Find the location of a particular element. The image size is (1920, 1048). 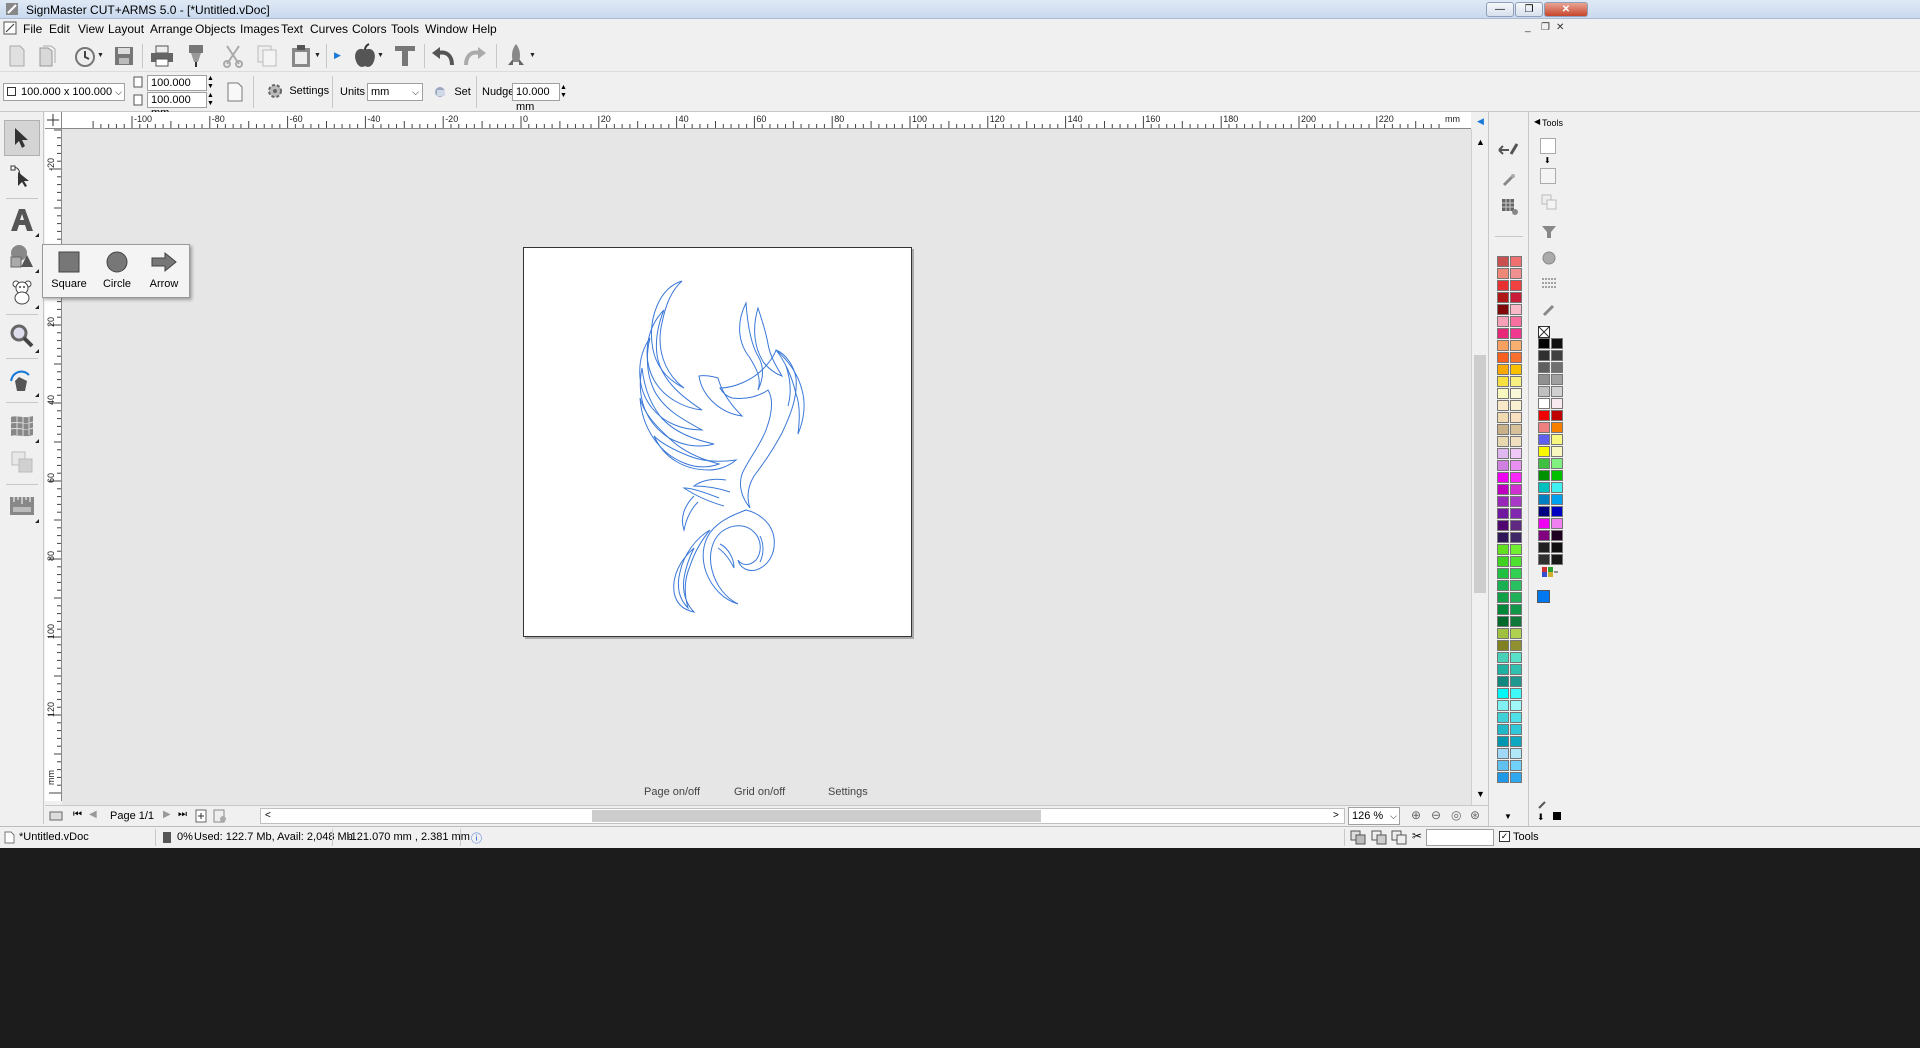

circle-shape-button: Circle is located at coordinates (117, 270).